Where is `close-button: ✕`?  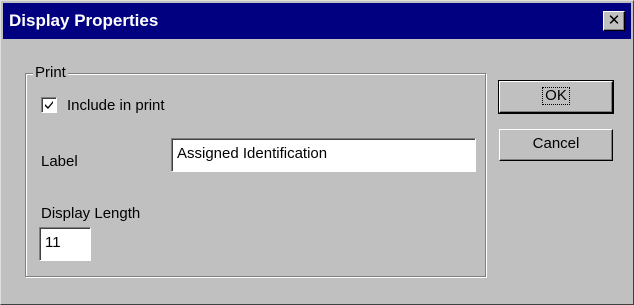
close-button: ✕ is located at coordinates (614, 21).